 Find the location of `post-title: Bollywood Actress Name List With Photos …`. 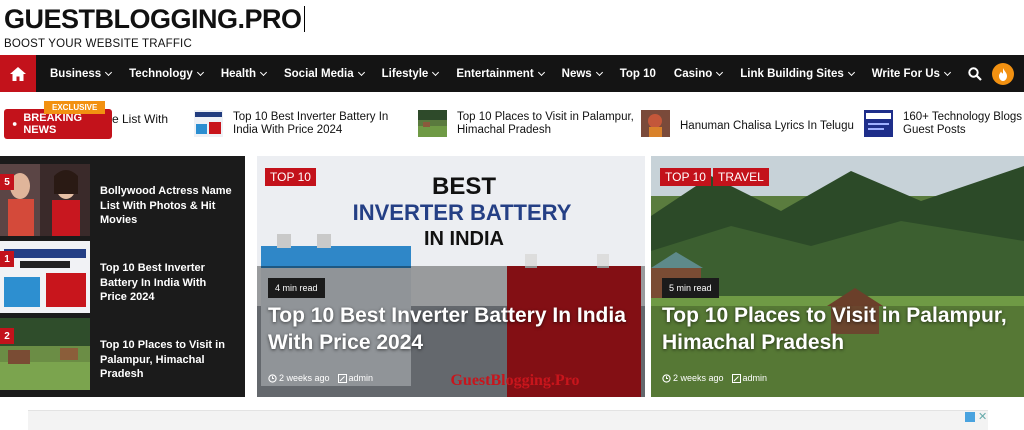

post-title: Bollywood Actress Name List With Photos … is located at coordinates (167, 206).